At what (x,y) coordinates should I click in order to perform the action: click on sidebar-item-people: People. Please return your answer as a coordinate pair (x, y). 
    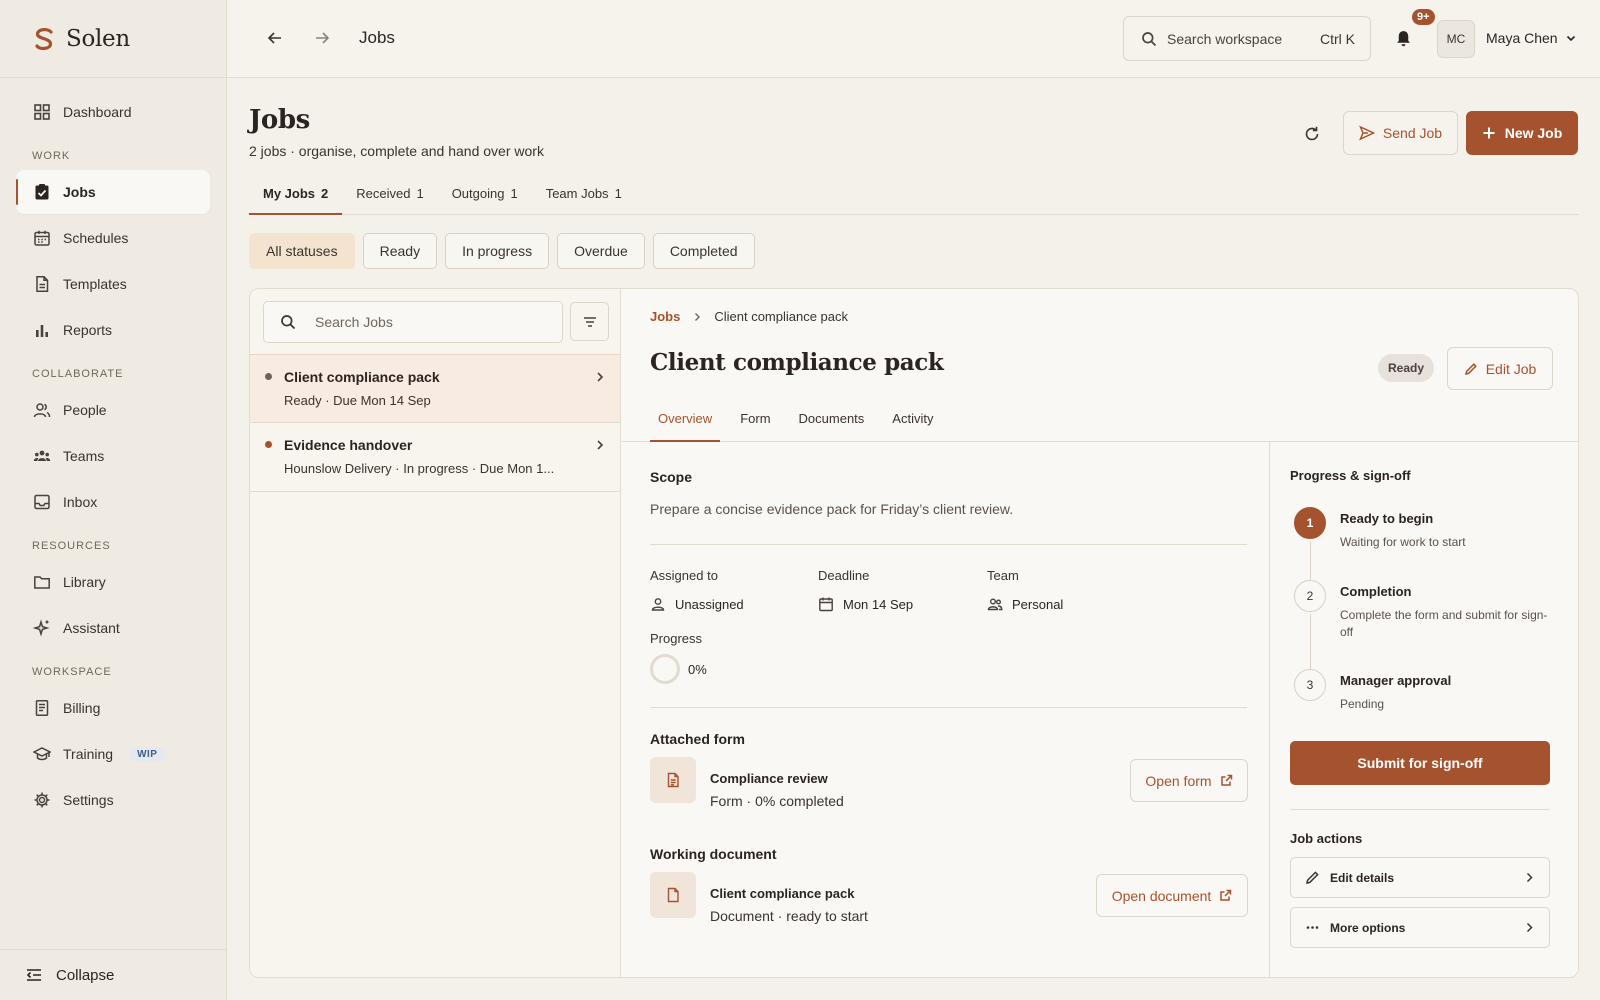
    Looking at the image, I should click on (113, 410).